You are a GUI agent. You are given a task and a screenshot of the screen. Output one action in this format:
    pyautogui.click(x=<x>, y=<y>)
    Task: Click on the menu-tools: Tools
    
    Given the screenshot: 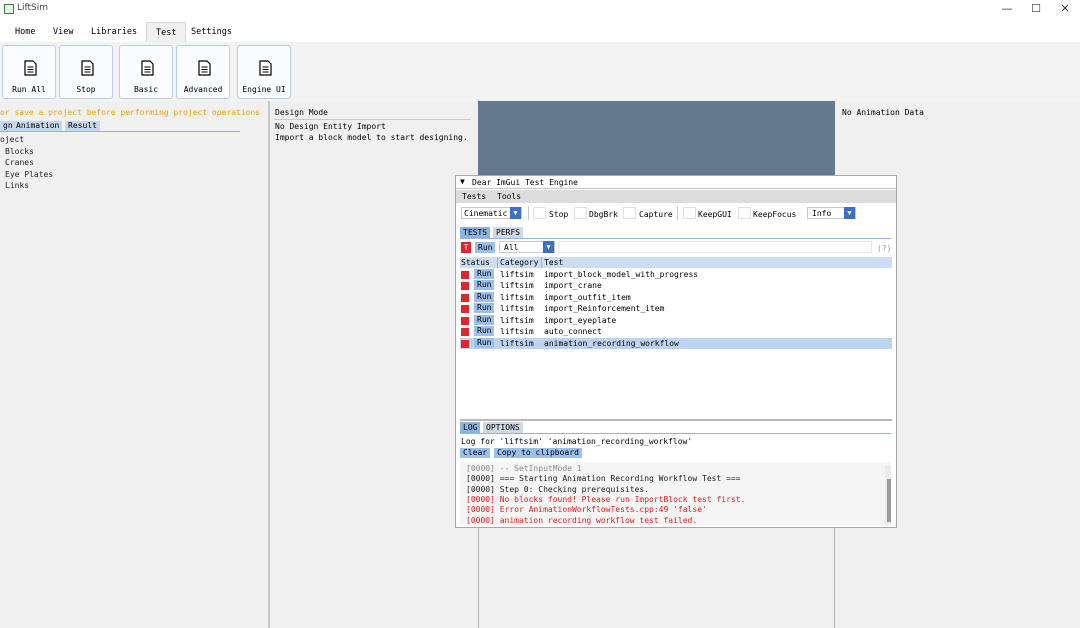 What is the action you would take?
    pyautogui.click(x=509, y=196)
    